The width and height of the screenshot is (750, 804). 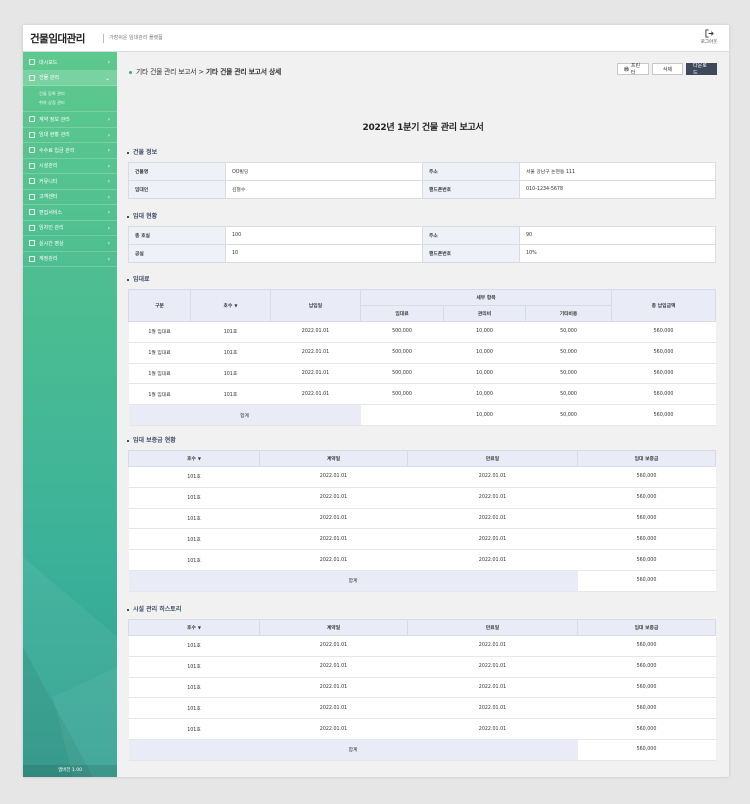 I want to click on breadcrumb-current: 기타 건물 관리 보고서 상세, so click(x=243, y=72).